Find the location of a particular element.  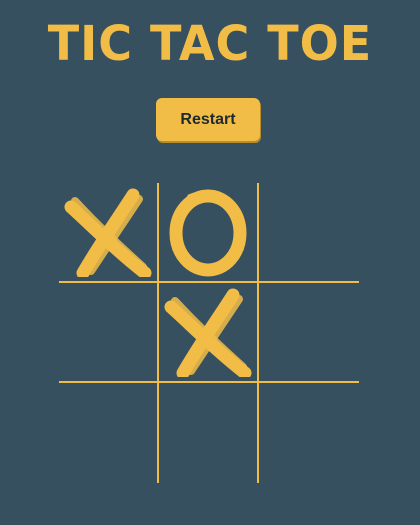

o-mark-icon is located at coordinates (208, 233).